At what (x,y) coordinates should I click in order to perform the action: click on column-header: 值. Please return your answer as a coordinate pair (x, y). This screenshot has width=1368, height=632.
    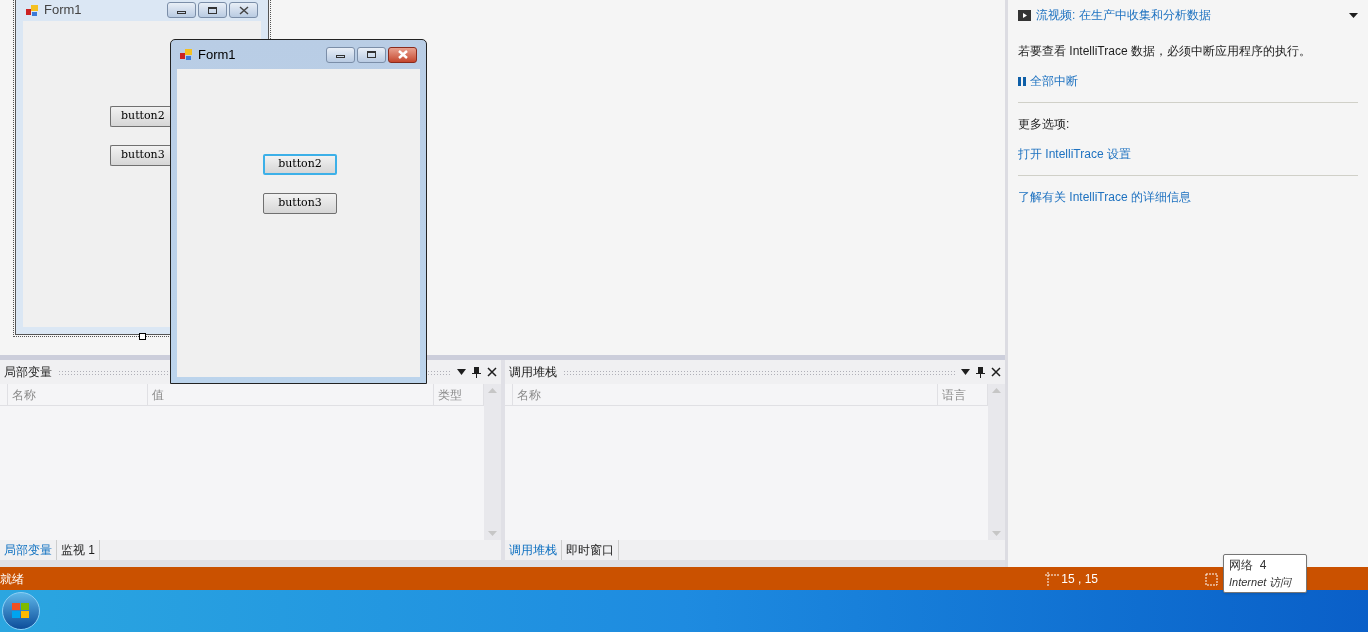
    Looking at the image, I should click on (158, 395).